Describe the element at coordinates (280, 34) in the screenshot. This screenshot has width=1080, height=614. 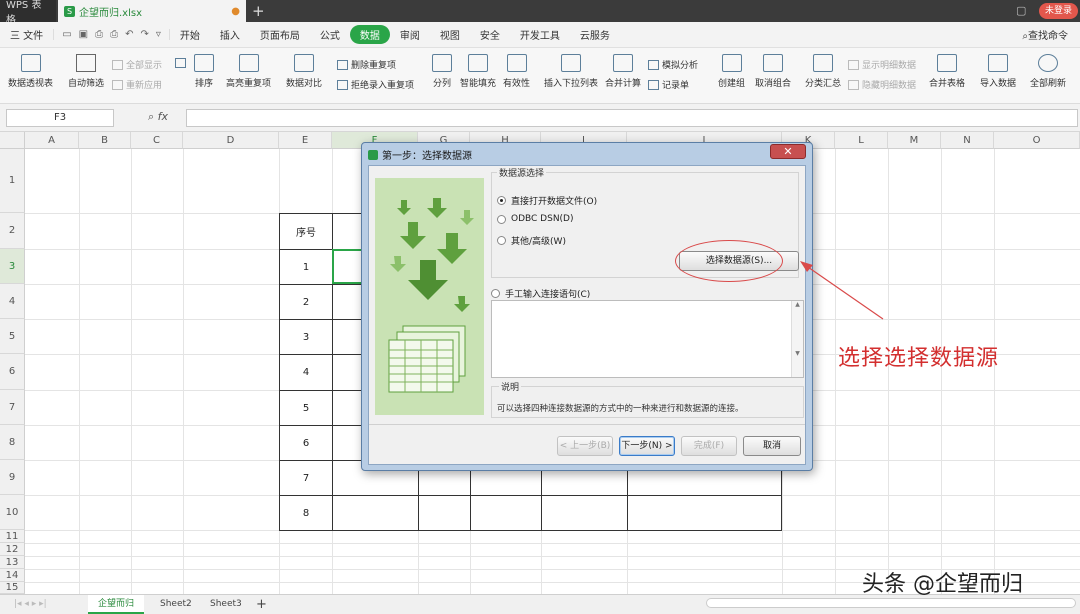
I see `menu-page-layout: 页面布局` at that location.